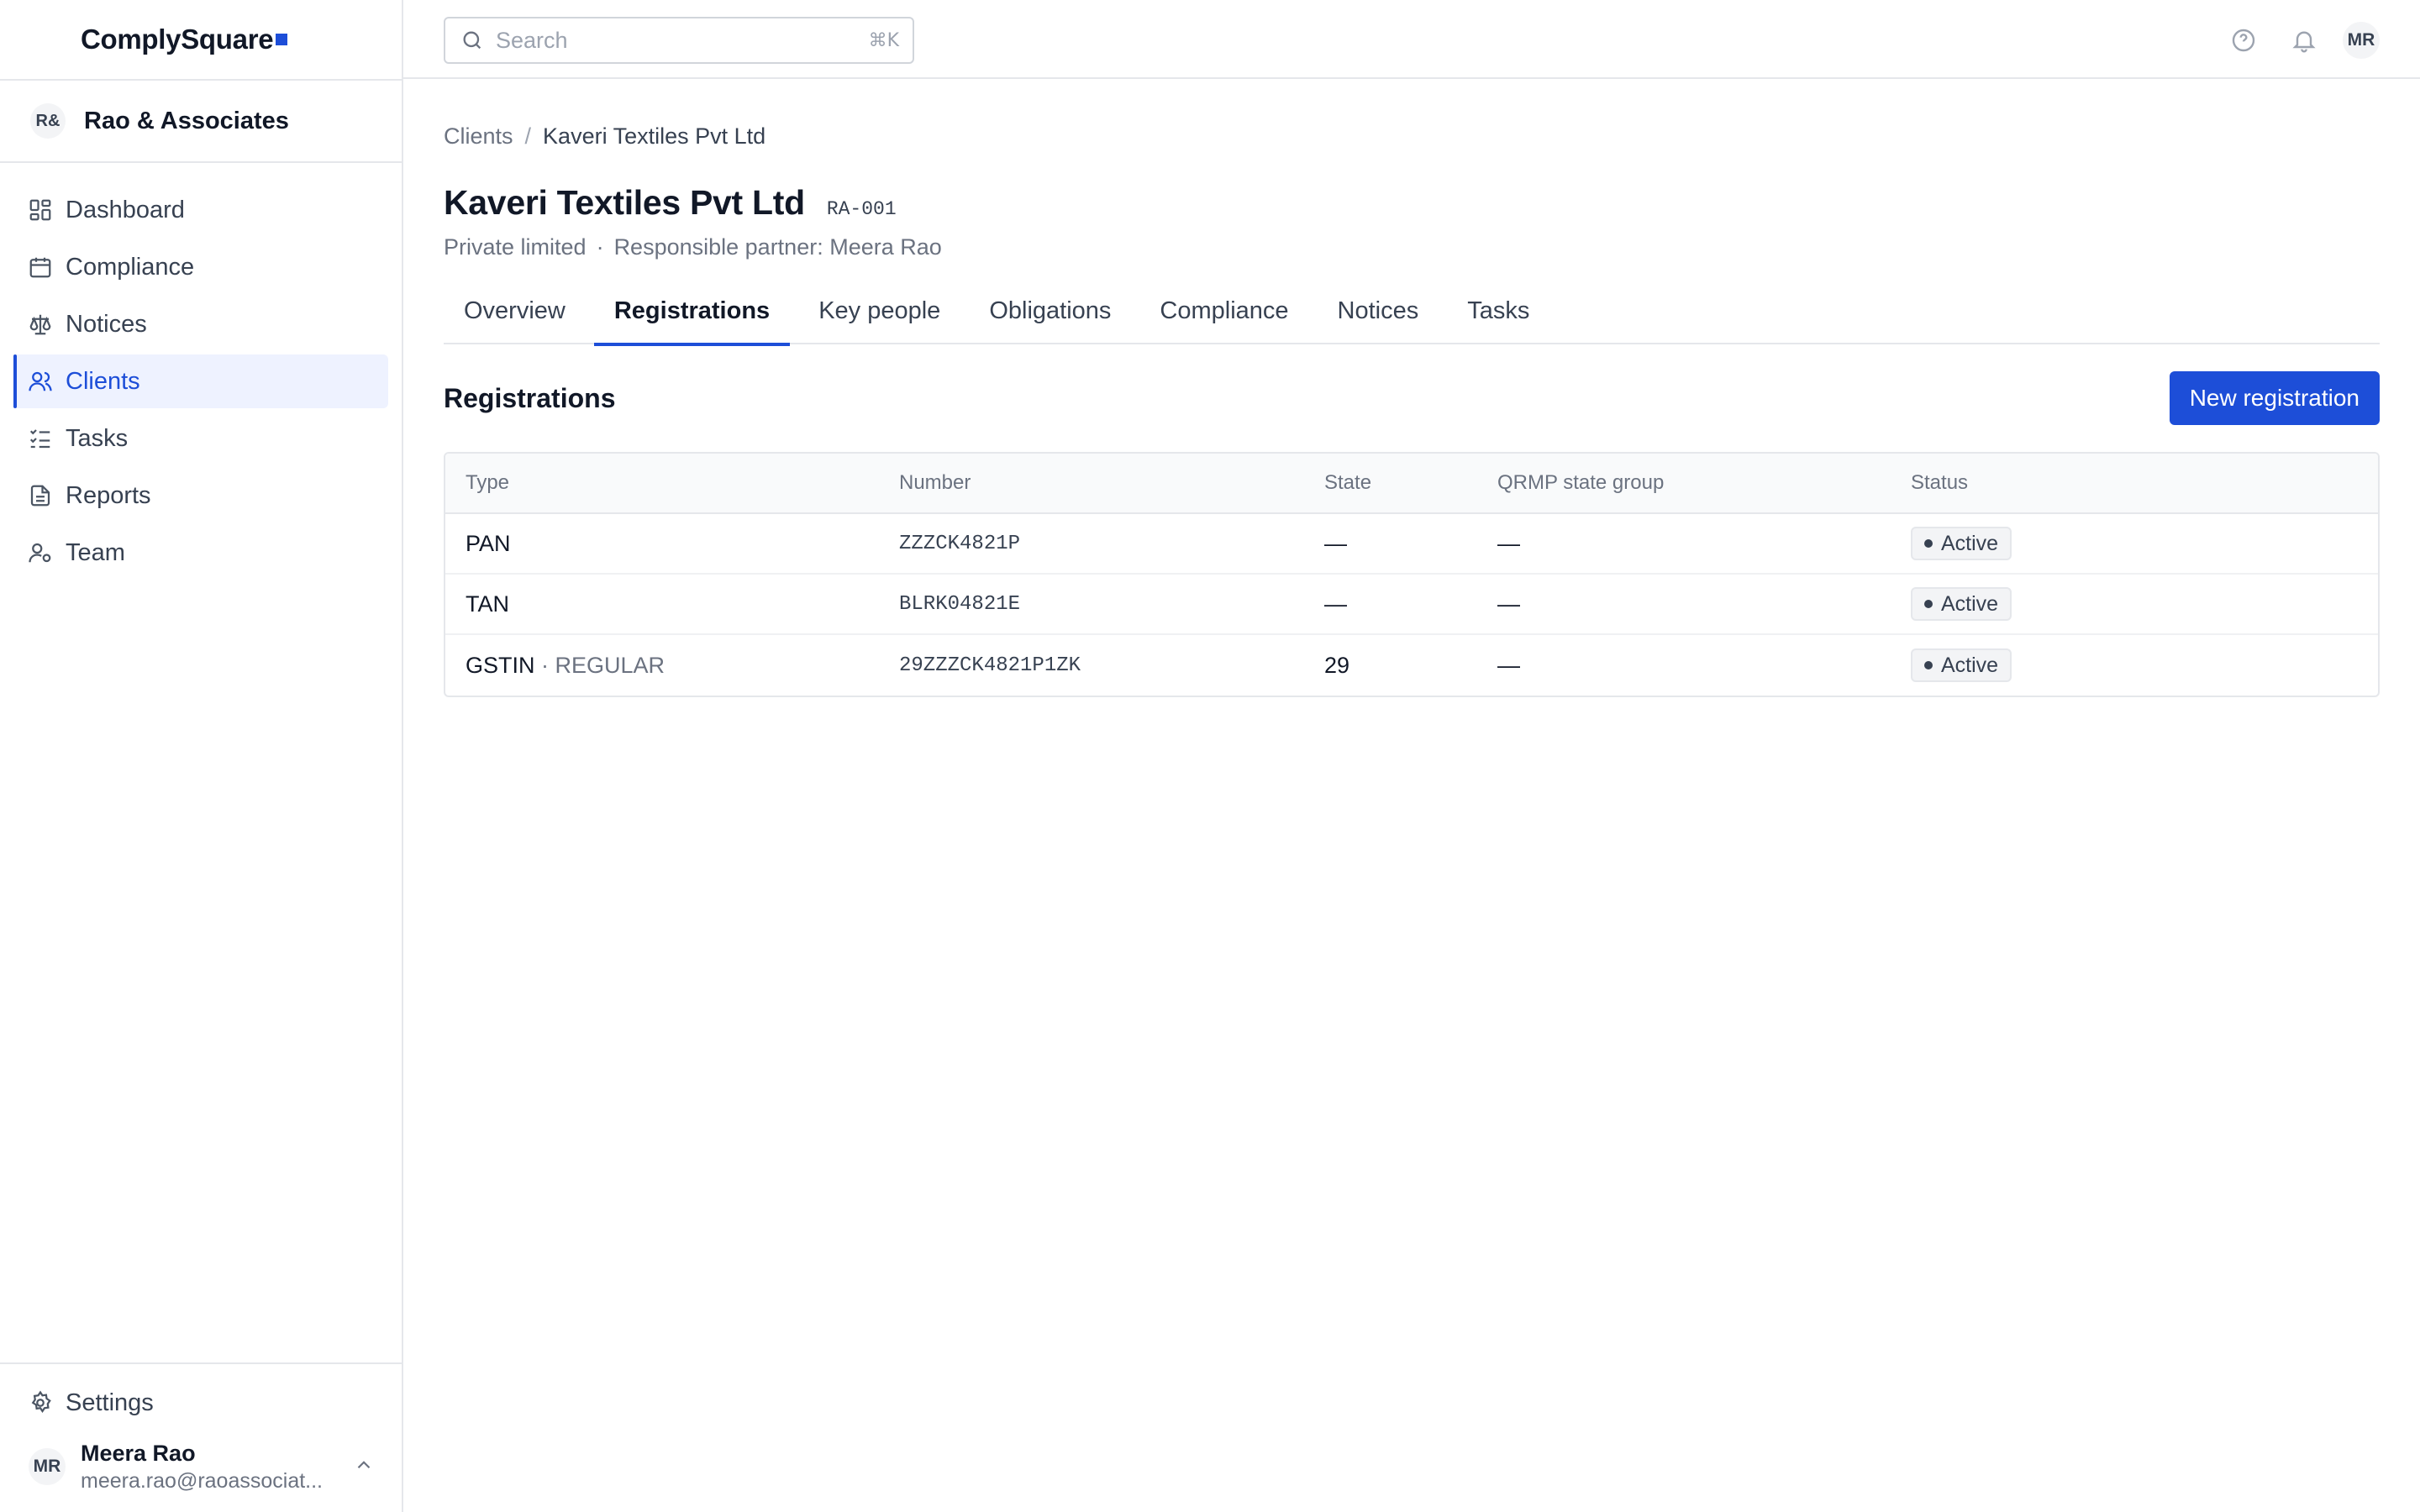 Image resolution: width=2420 pixels, height=1512 pixels. What do you see at coordinates (96, 552) in the screenshot?
I see `sidebar-item-label: Team` at bounding box center [96, 552].